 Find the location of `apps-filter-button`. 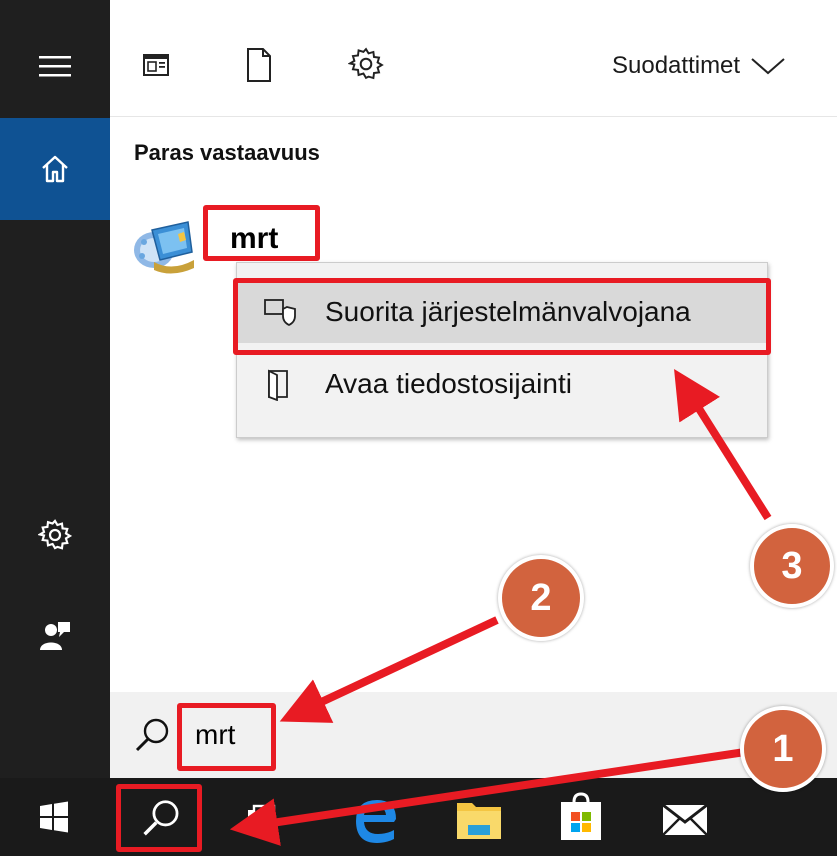

apps-filter-button is located at coordinates (158, 66).